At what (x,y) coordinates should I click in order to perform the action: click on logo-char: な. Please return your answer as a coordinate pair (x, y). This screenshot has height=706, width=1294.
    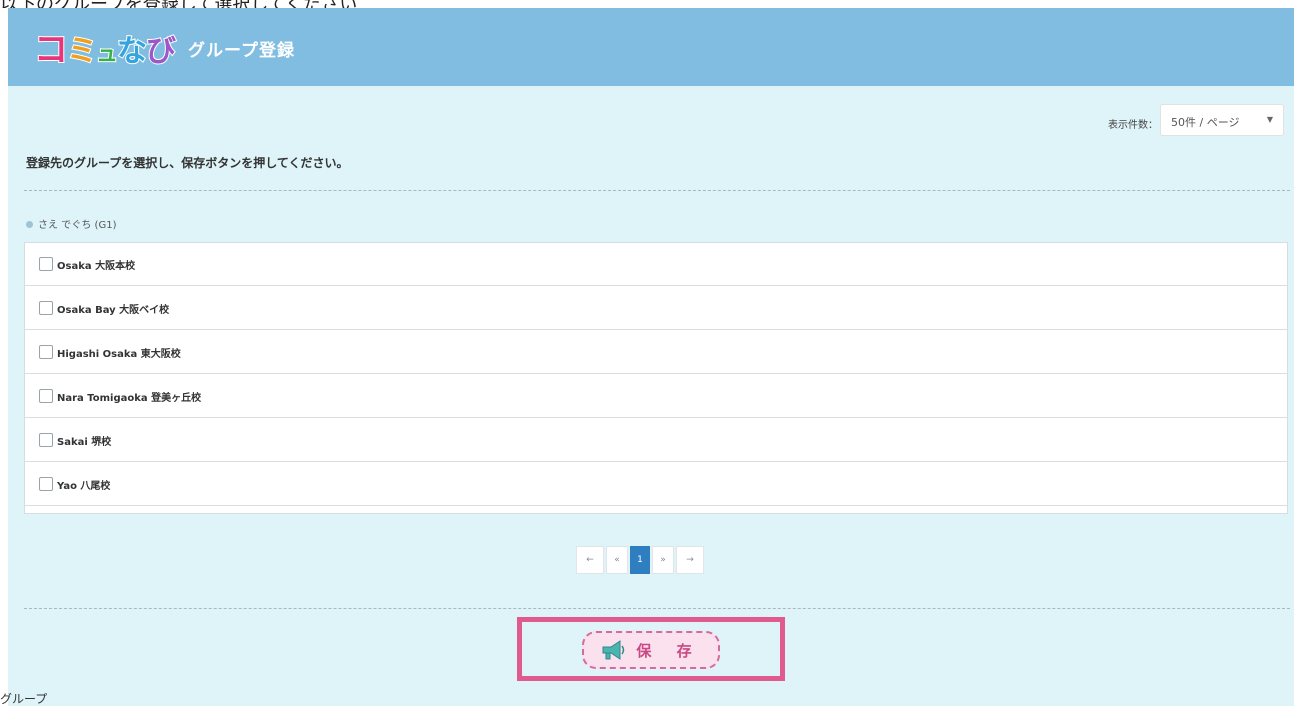
    Looking at the image, I should click on (132, 51).